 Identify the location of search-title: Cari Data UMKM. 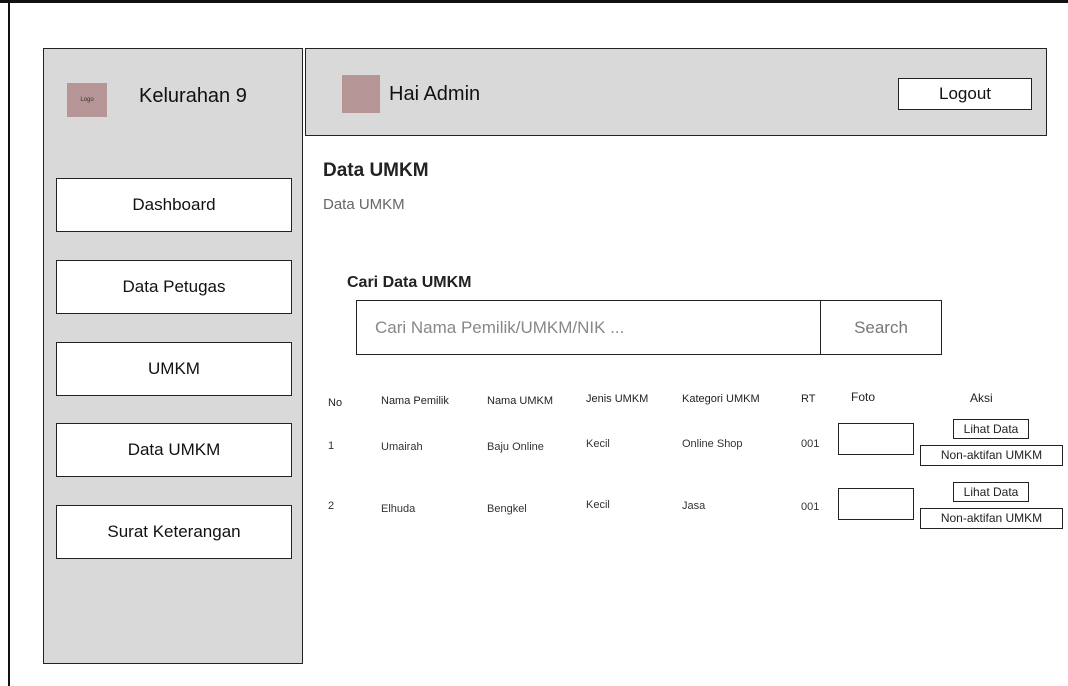
(409, 282).